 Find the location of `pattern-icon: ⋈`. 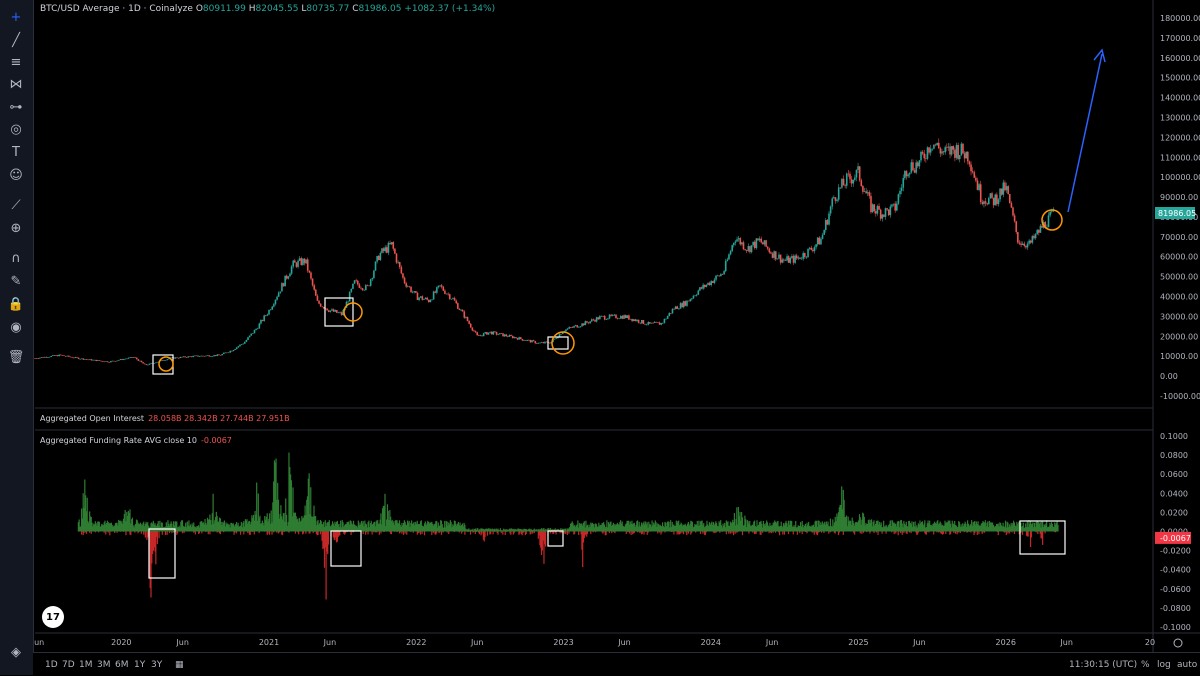

pattern-icon: ⋈ is located at coordinates (16, 84).